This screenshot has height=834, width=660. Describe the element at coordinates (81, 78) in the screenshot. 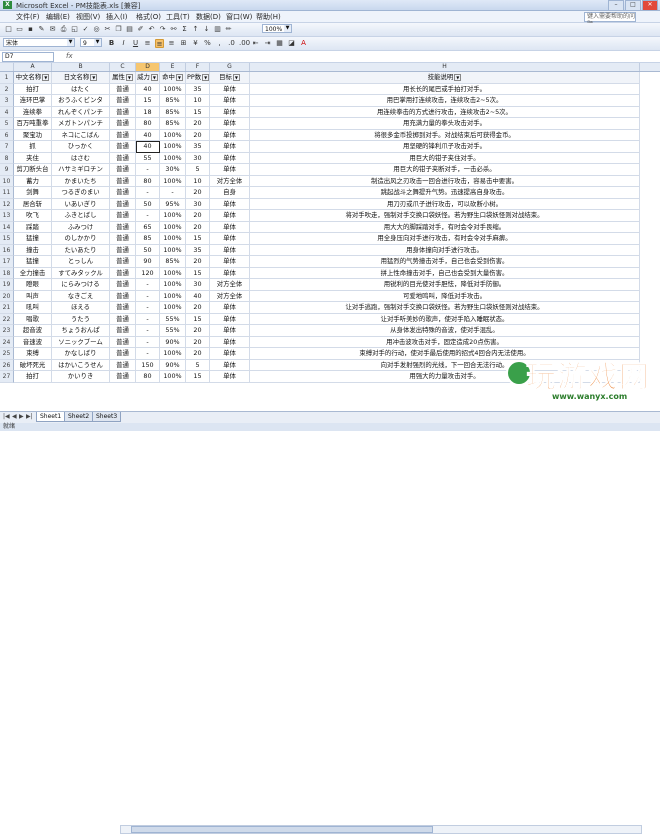

I see `column-title-cell: 日文名称 ▼` at that location.